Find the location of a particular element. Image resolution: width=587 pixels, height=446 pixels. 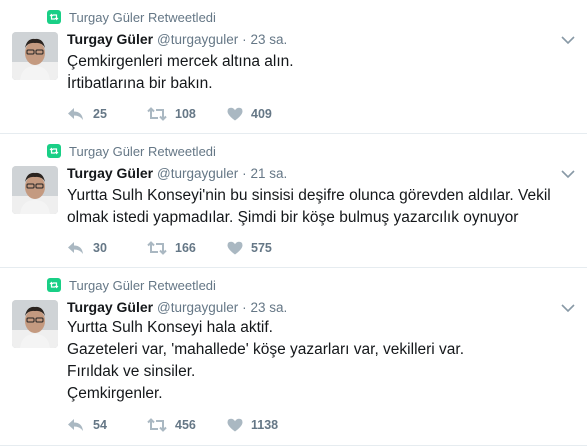

retweet-button: 108 is located at coordinates (187, 114).